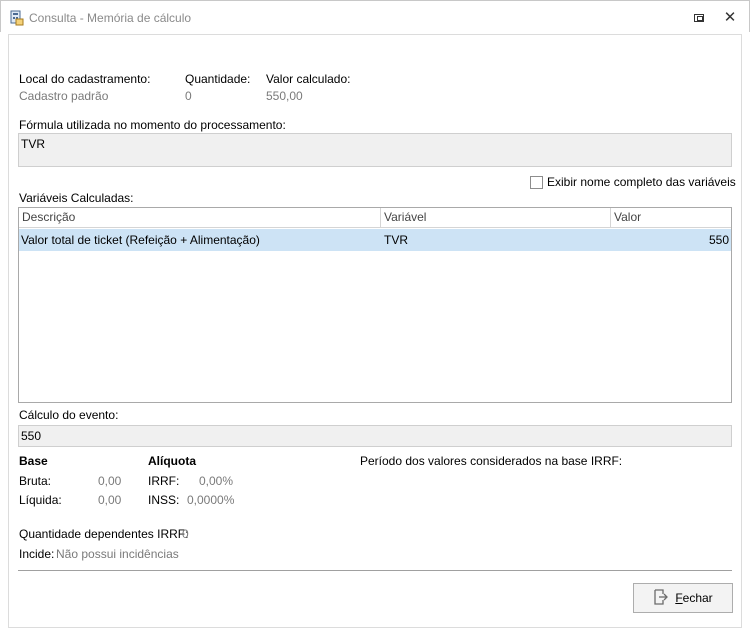 The height and width of the screenshot is (631, 750). What do you see at coordinates (85, 79) in the screenshot?
I see `local-label: Local do cadastramento:` at bounding box center [85, 79].